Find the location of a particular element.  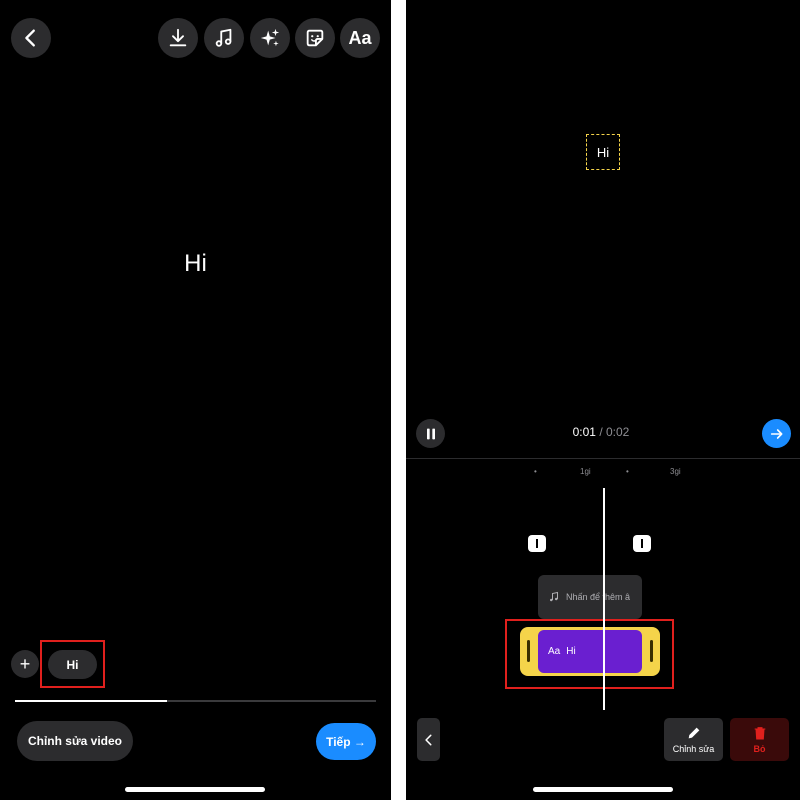

divider is located at coordinates (603, 458).